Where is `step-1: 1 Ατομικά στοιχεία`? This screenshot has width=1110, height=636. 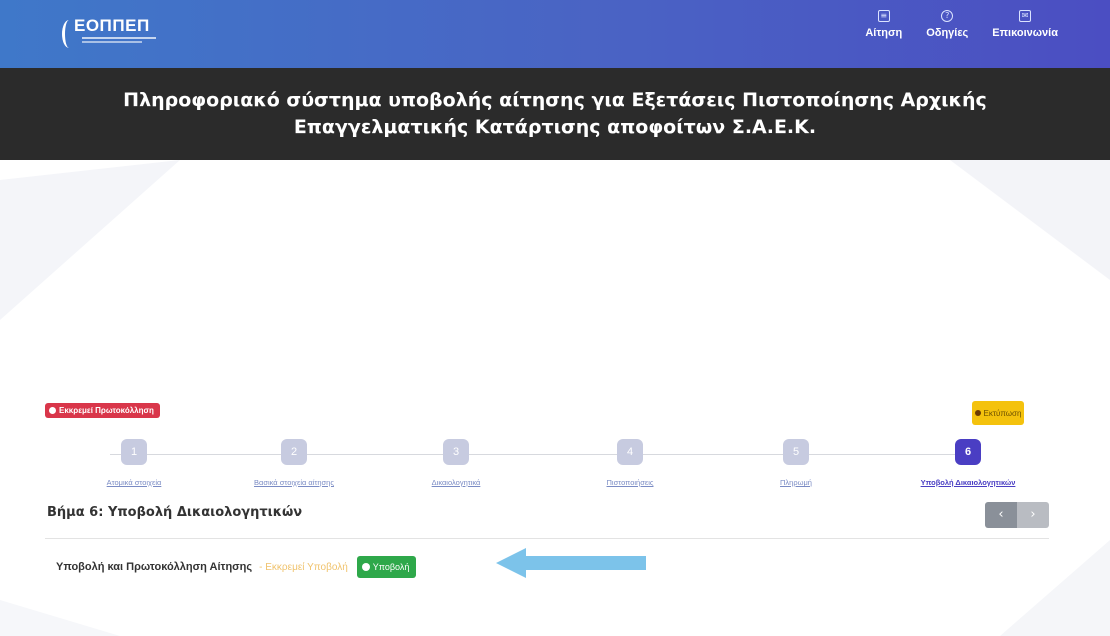
step-1: 1 Ατομικά στοιχεία is located at coordinates (134, 463).